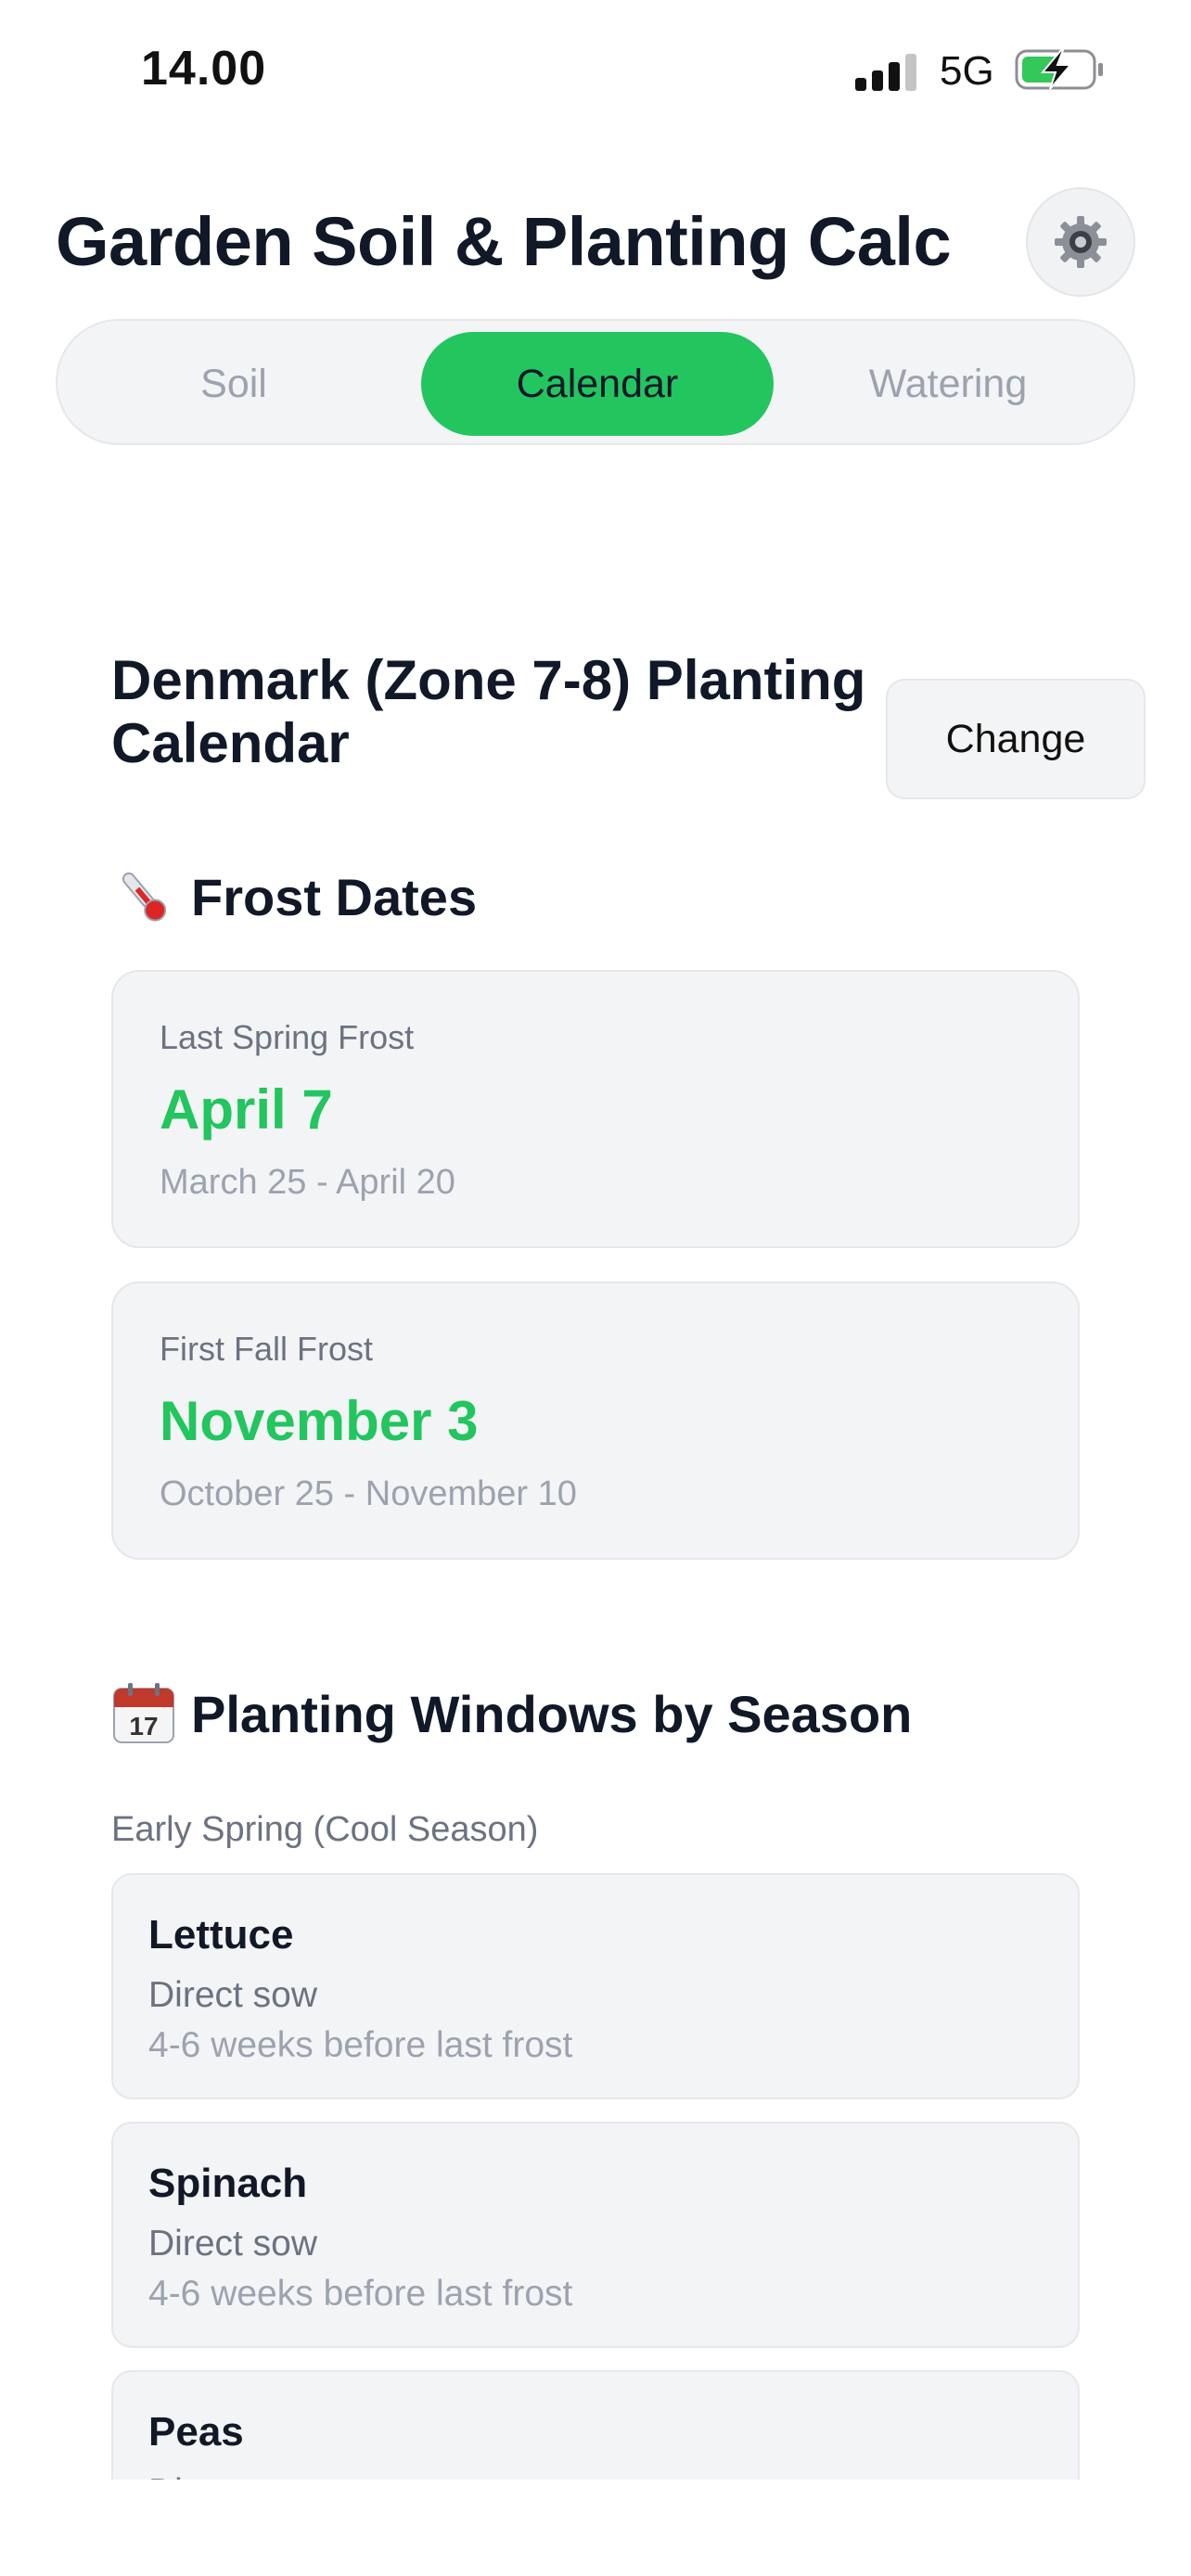 The image size is (1191, 2576). I want to click on crop-name: Lettuce, so click(221, 1935).